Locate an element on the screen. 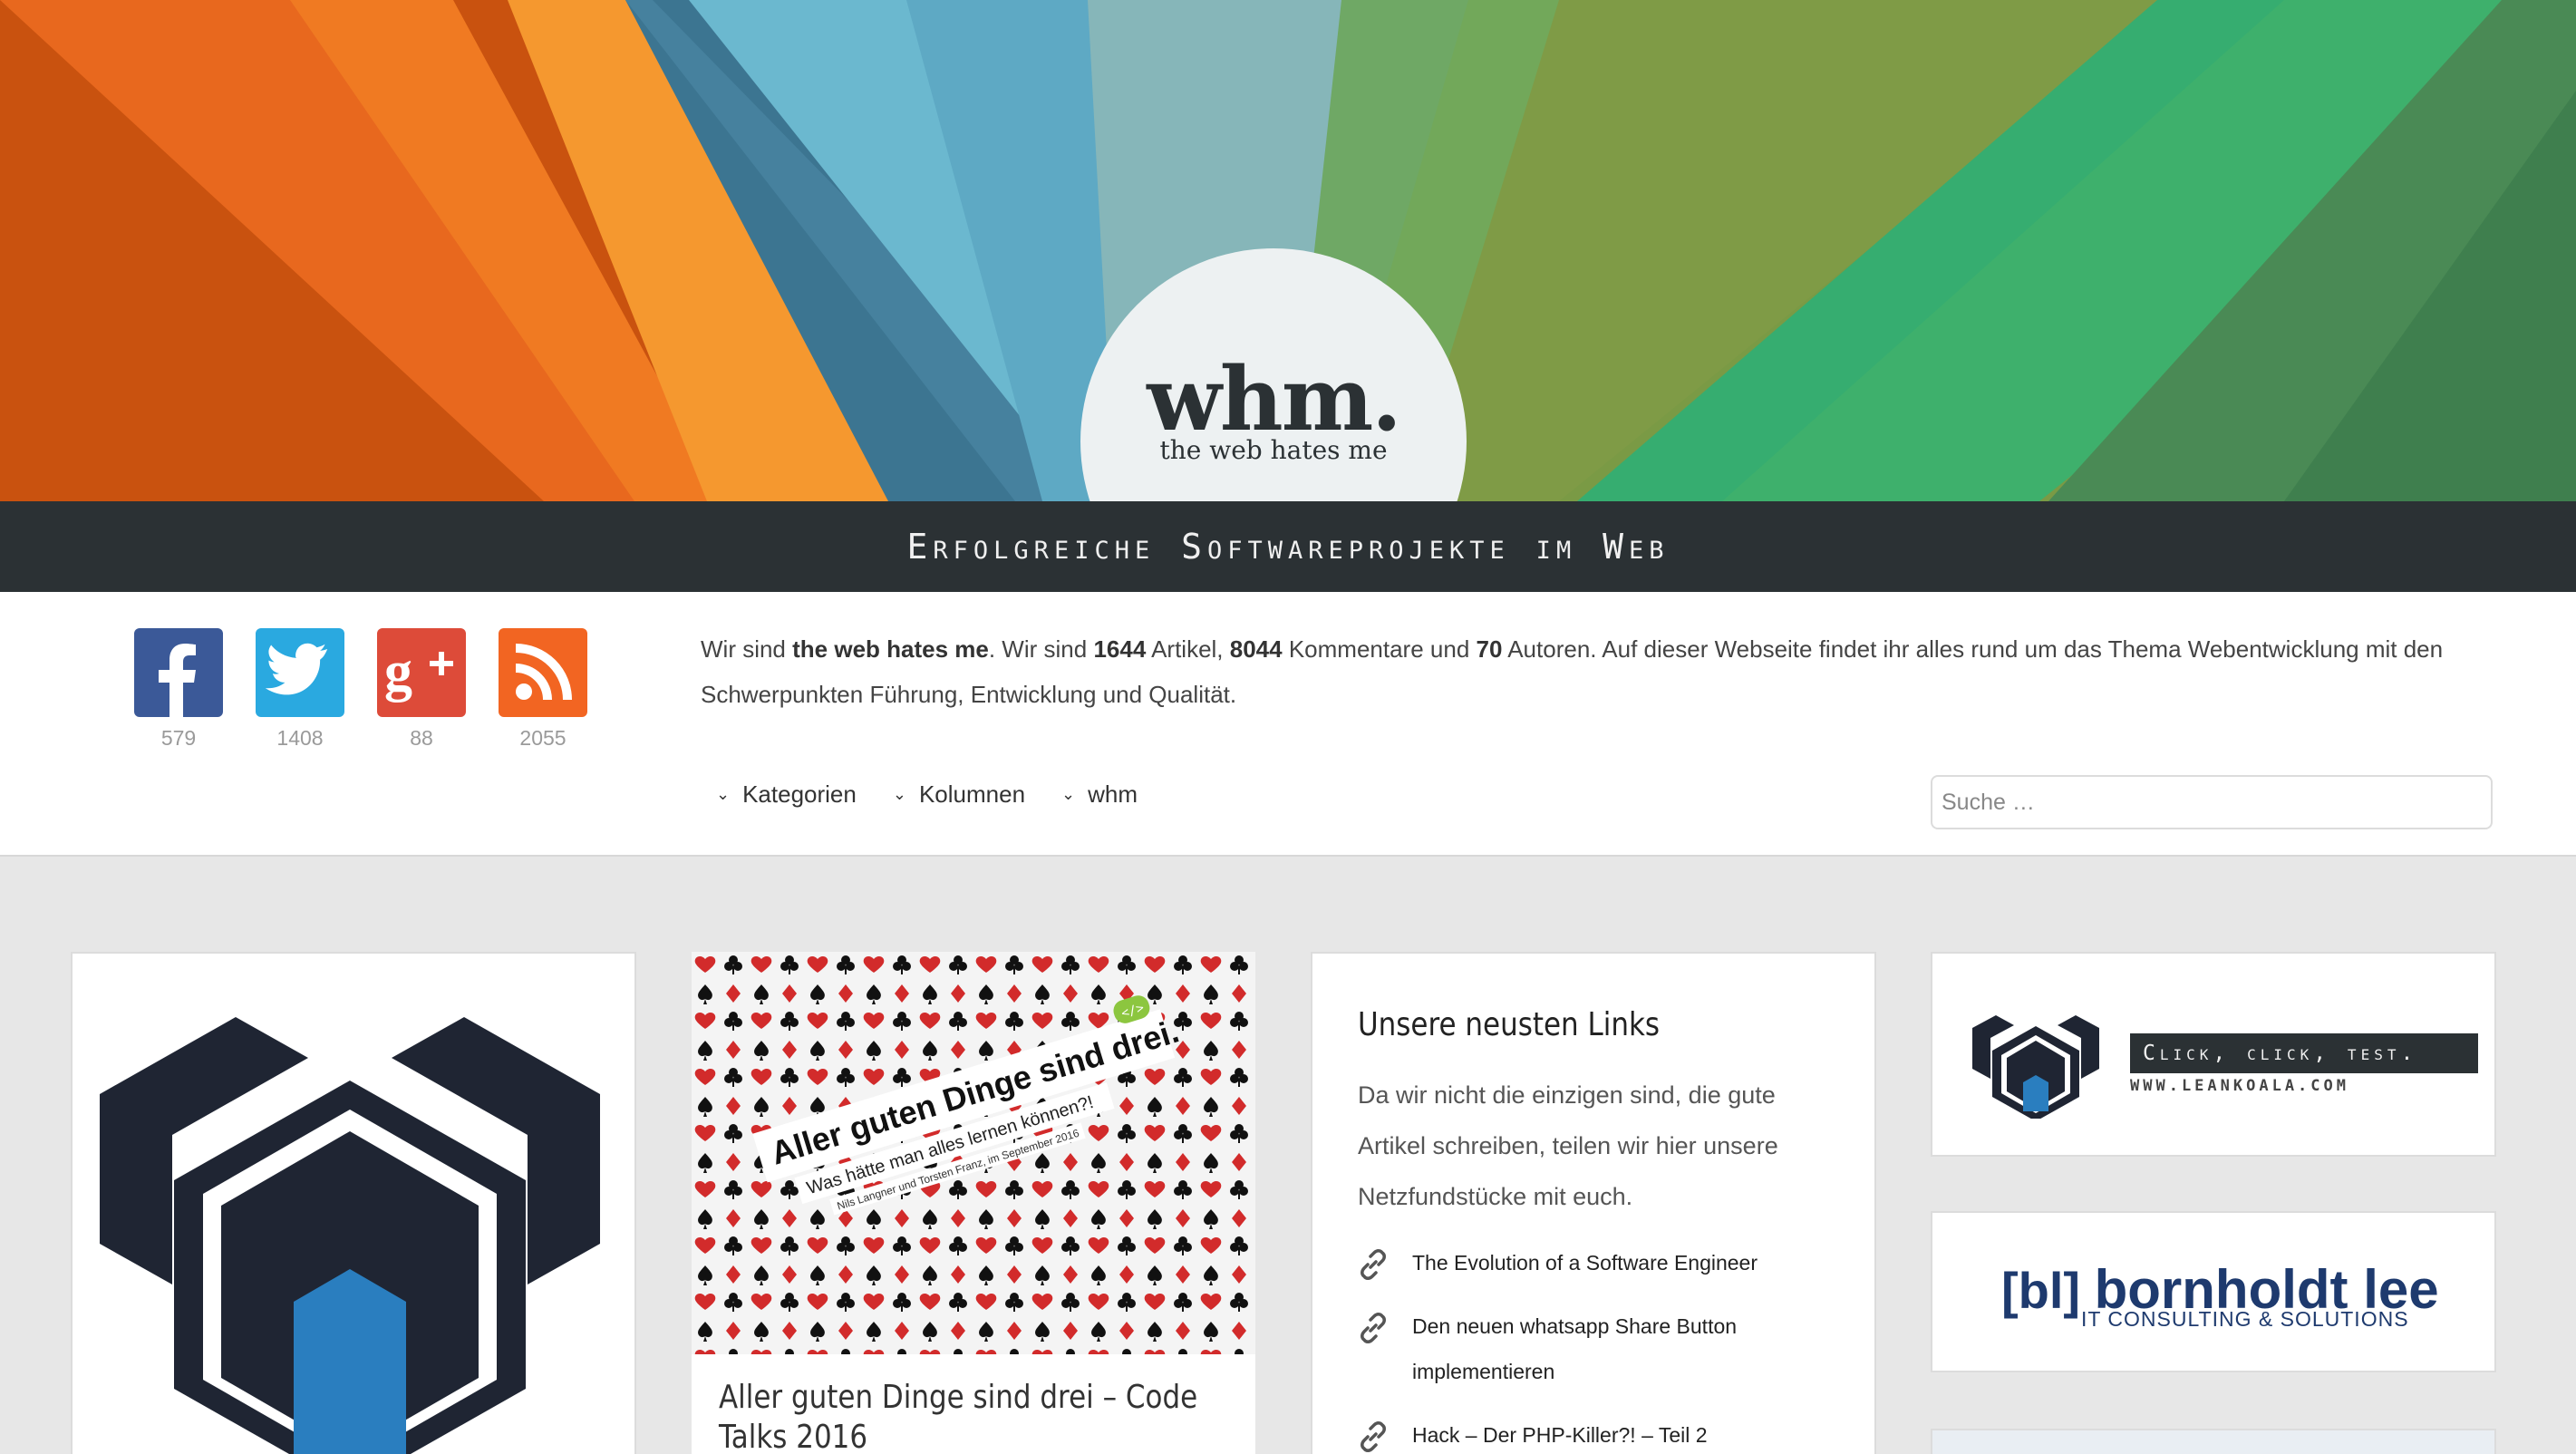 The height and width of the screenshot is (1454, 2576). logo-subtitle: the web hates me is located at coordinates (1273, 450).